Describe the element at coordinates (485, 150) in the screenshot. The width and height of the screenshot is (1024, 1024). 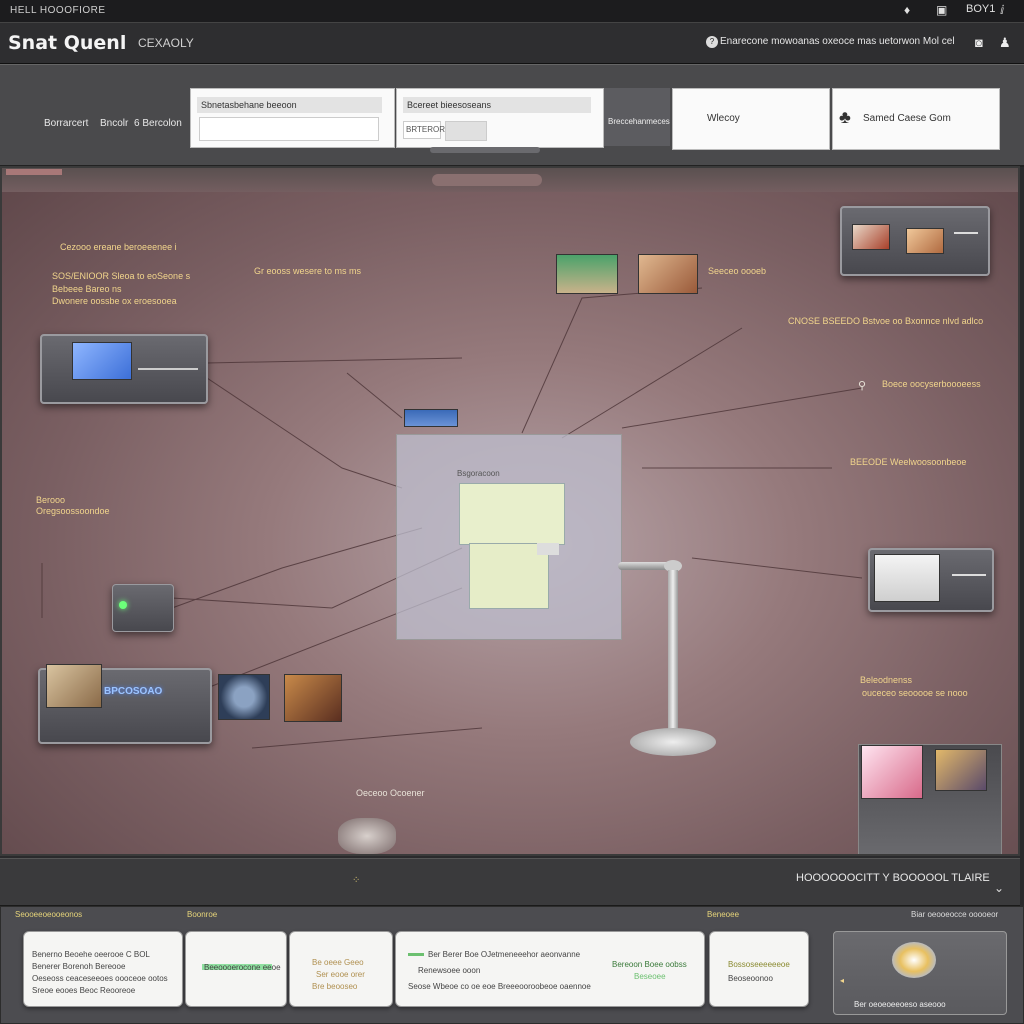
I see `toolbar-handle` at that location.